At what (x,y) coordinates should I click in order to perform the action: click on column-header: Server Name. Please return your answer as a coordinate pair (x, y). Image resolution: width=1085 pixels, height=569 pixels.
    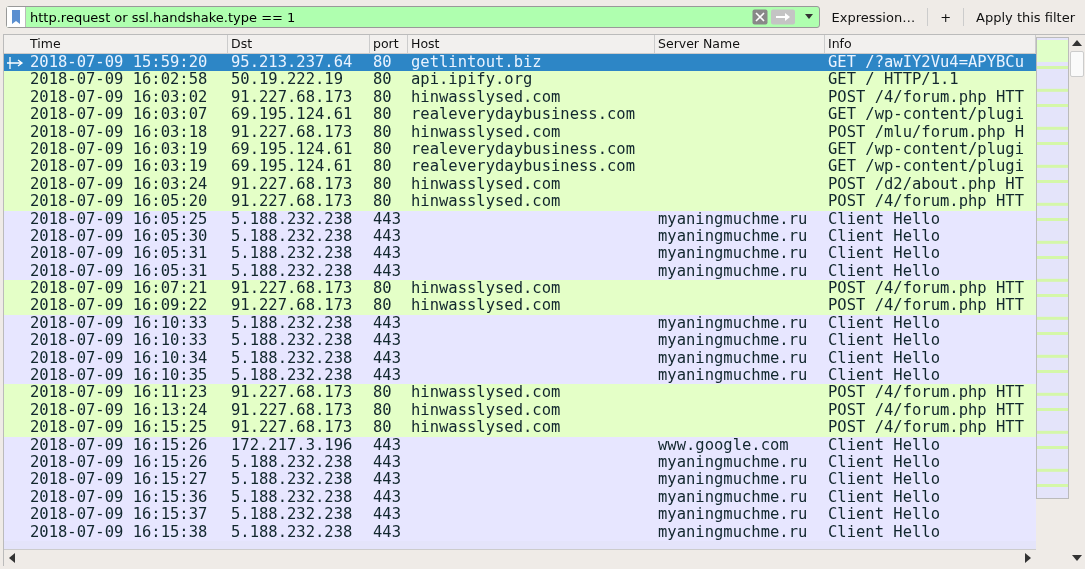
    Looking at the image, I should click on (740, 44).